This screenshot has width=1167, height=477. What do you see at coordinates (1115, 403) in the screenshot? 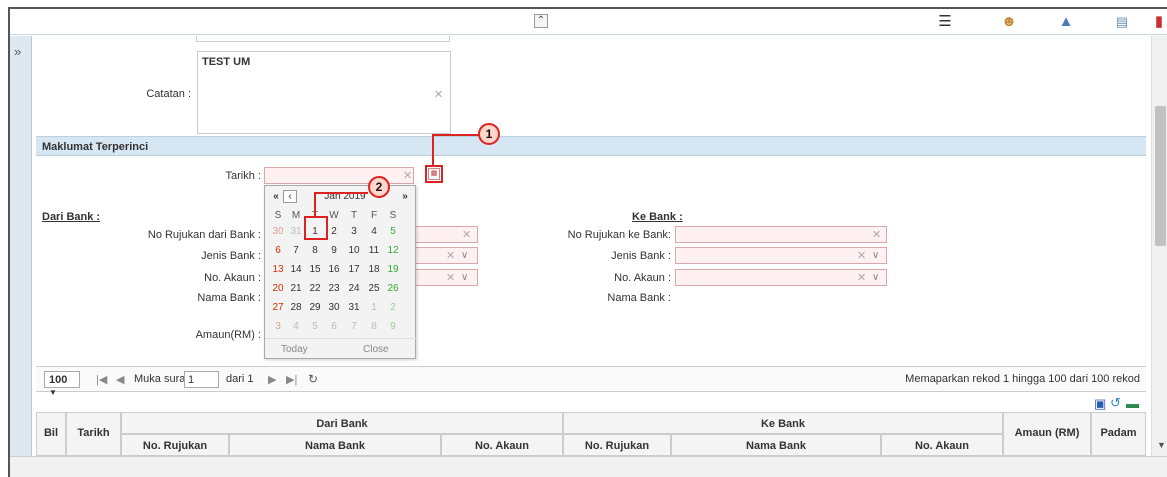
I see `refresh-icon: ↺` at bounding box center [1115, 403].